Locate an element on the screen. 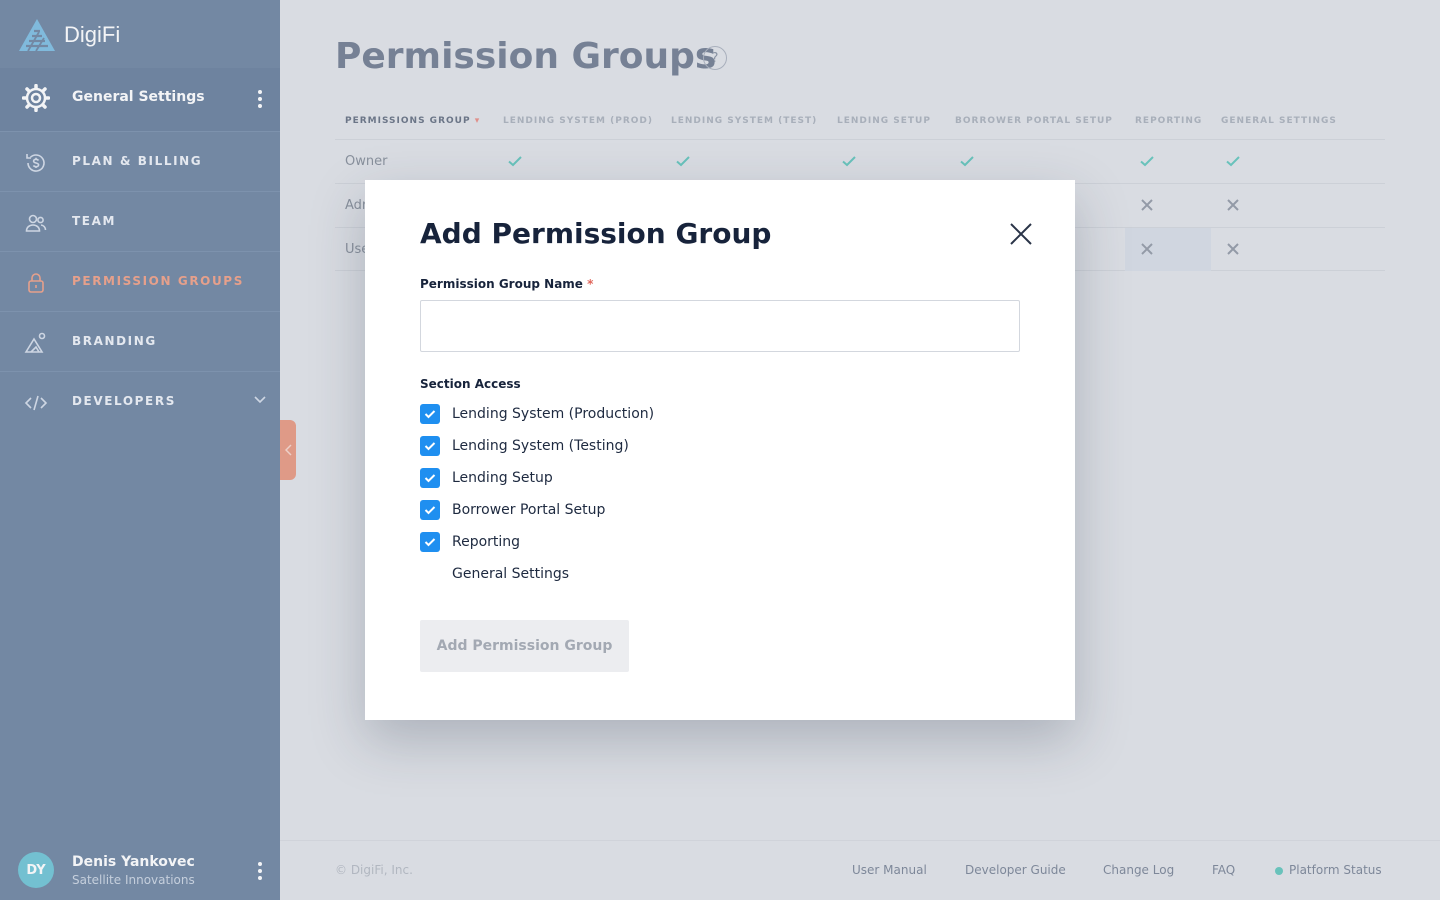 The height and width of the screenshot is (900, 1440). name-field-label: Permission Group Name * is located at coordinates (507, 284).